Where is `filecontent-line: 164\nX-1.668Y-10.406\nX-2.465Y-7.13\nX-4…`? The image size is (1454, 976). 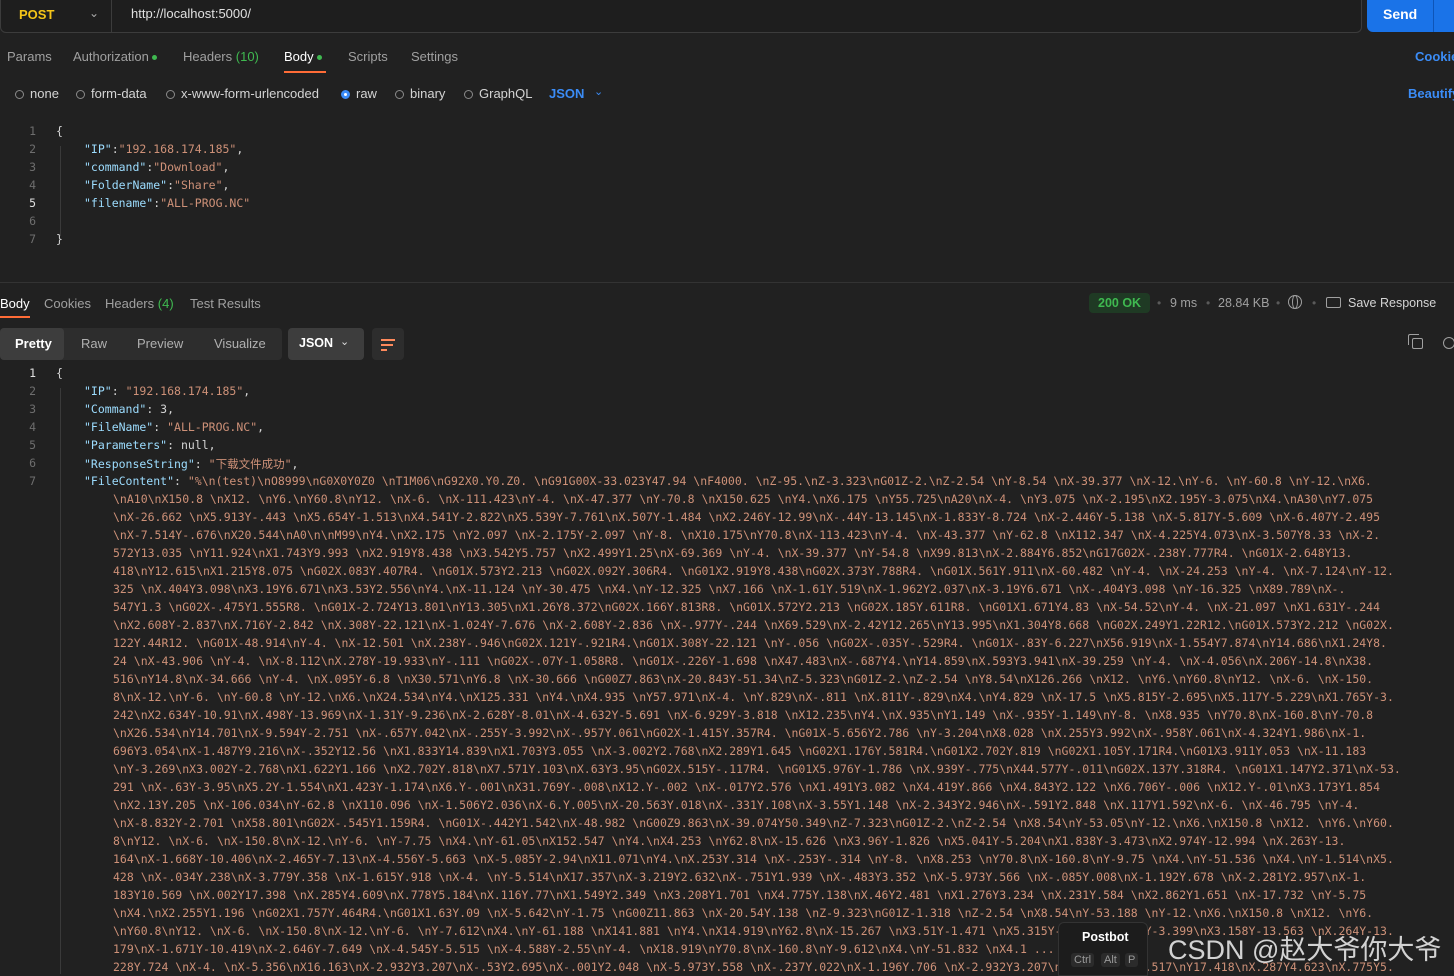 filecontent-line: 164\nX-1.668Y-10.406\nX-2.465Y-7.13\nX-4… is located at coordinates (753, 859).